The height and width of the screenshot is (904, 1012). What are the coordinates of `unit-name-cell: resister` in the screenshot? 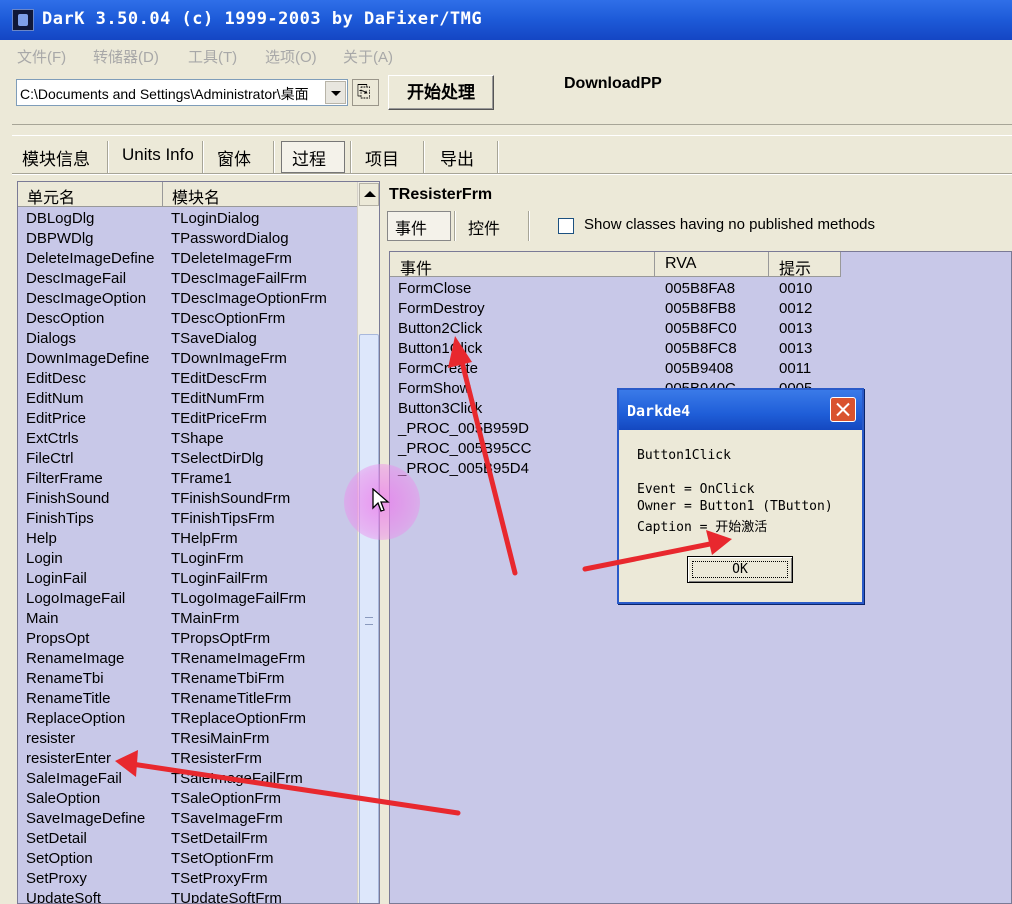 It's located at (51, 738).